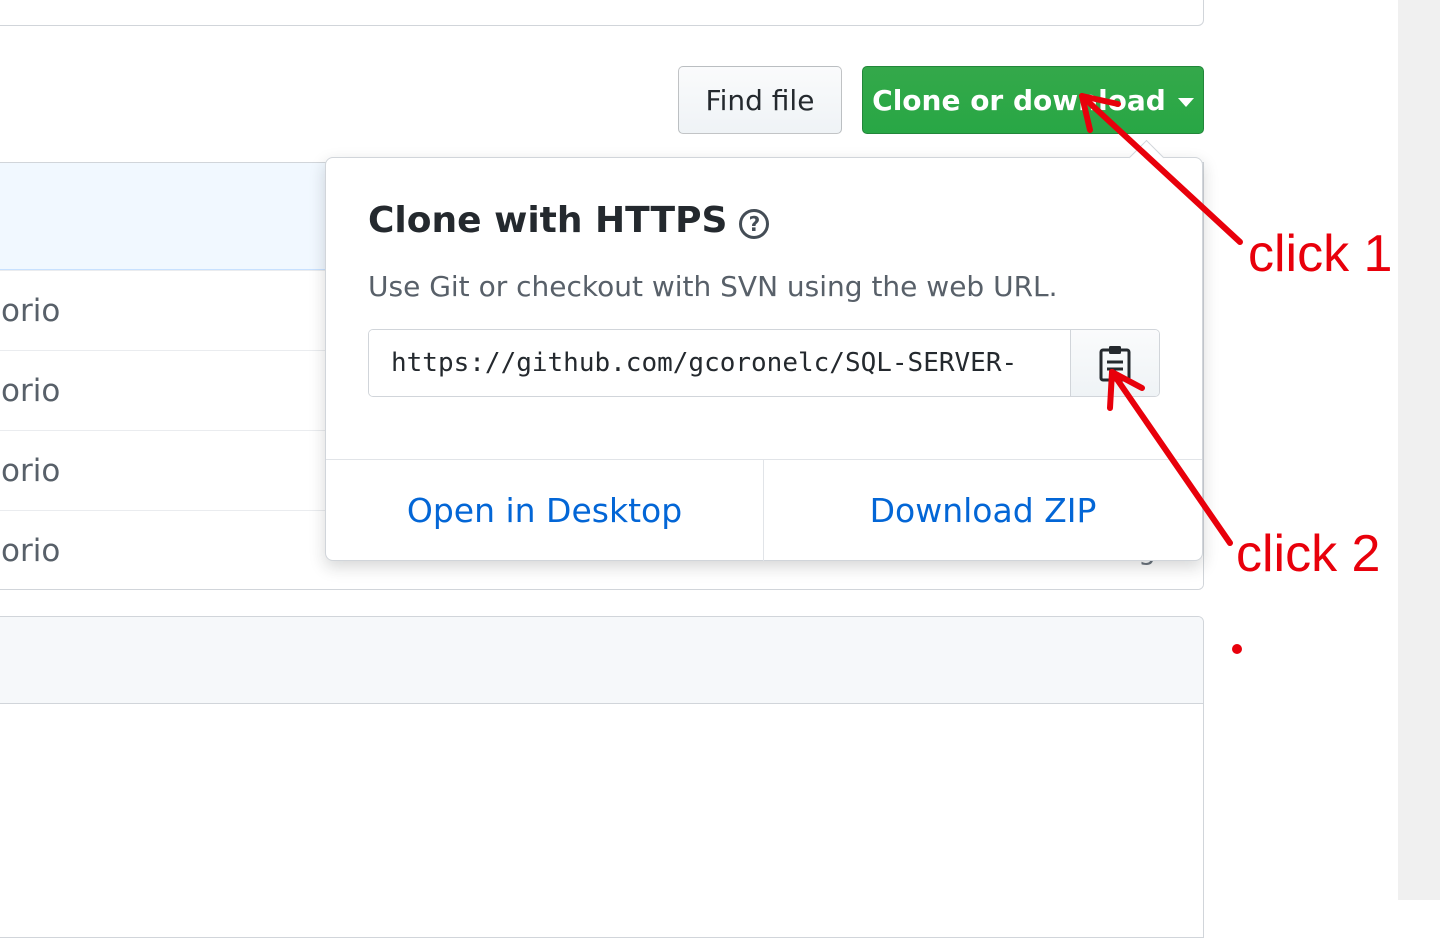  What do you see at coordinates (1419, 450) in the screenshot?
I see `scrollbar` at bounding box center [1419, 450].